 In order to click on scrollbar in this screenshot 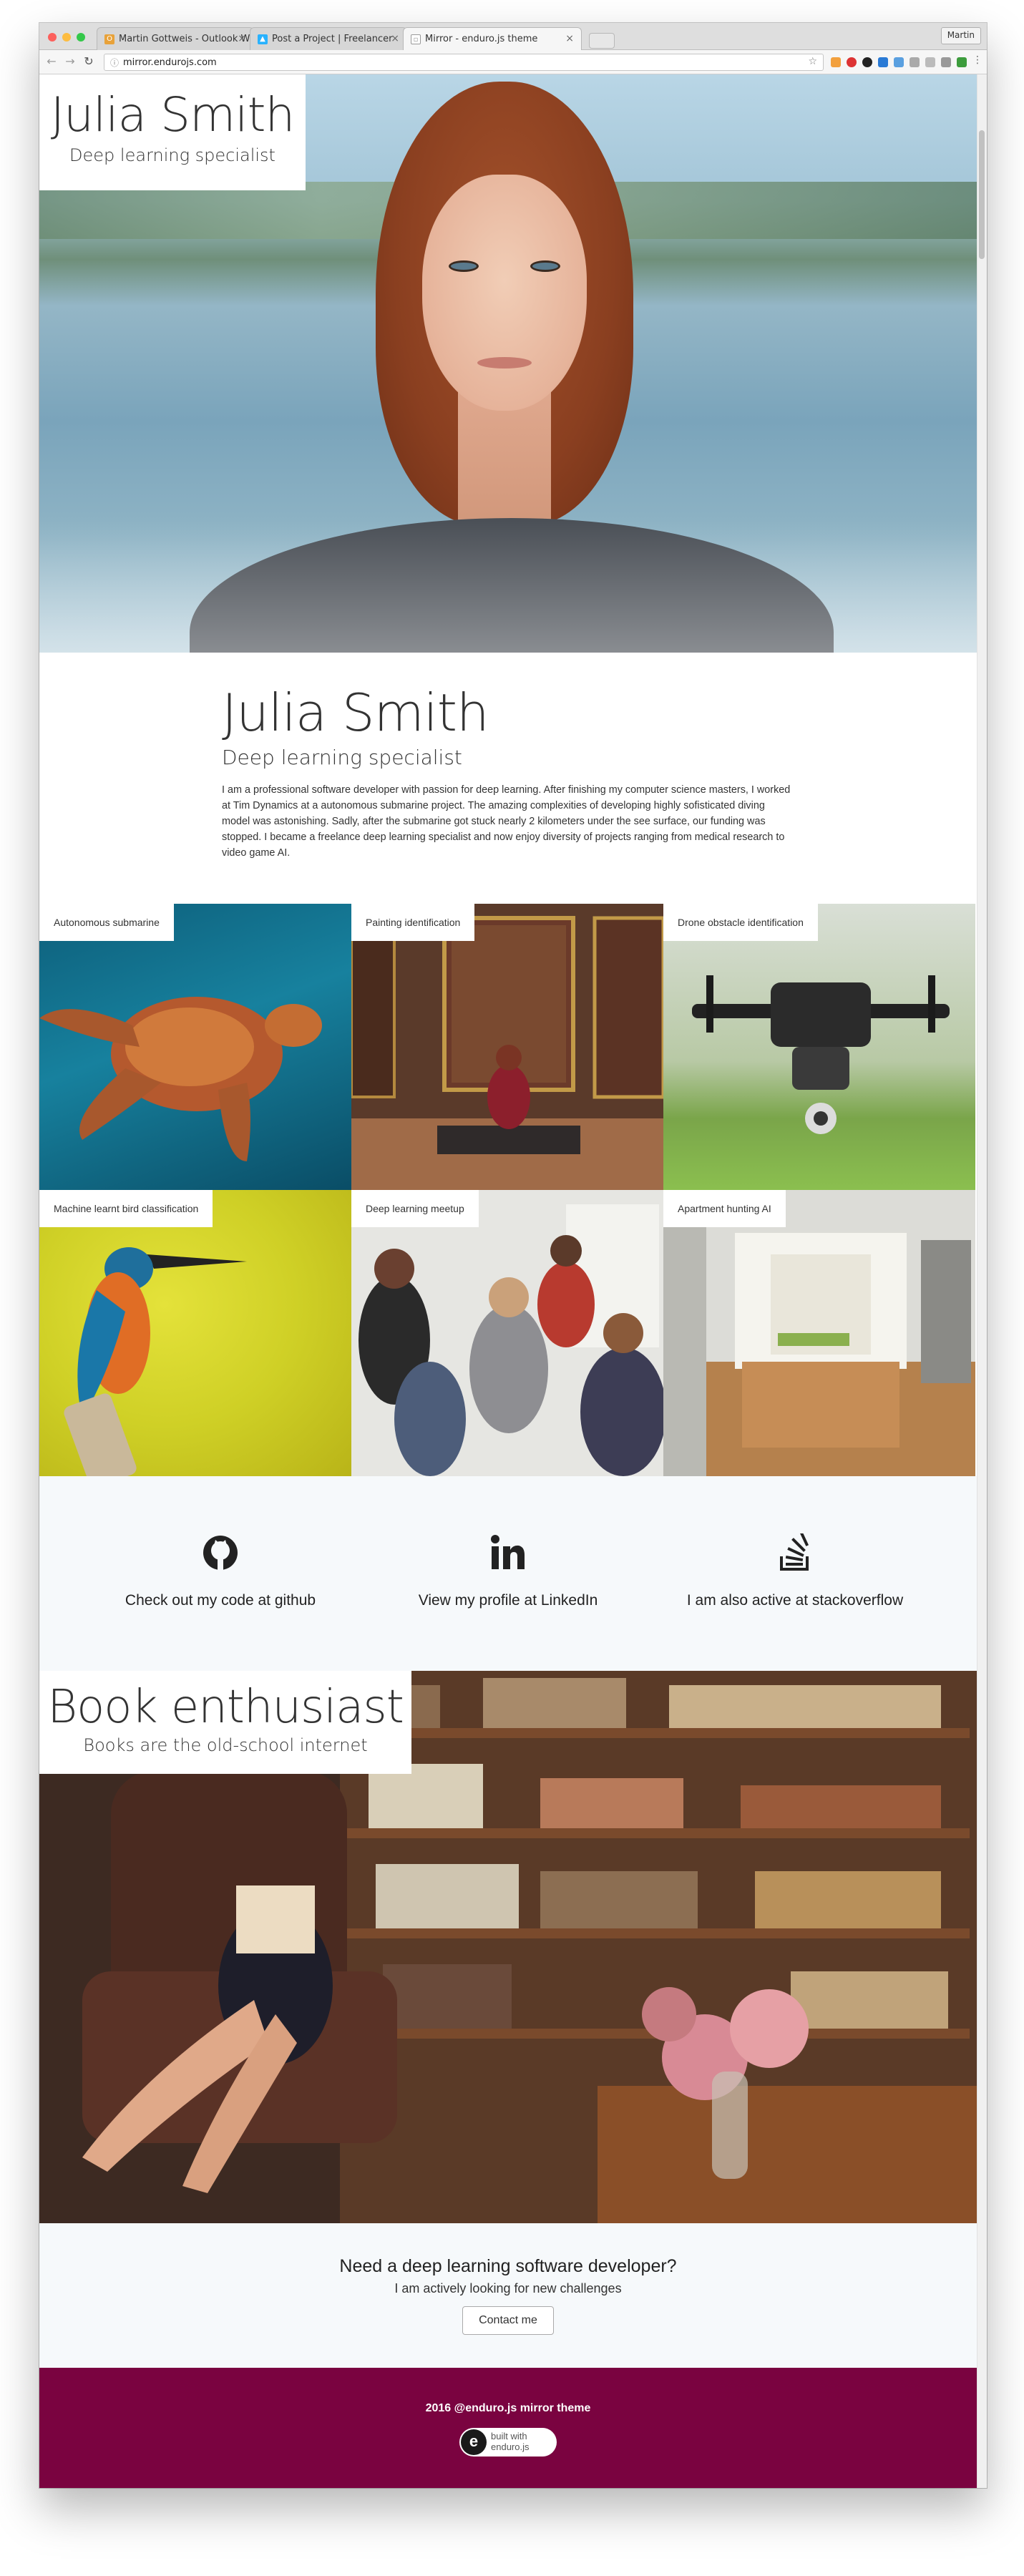, I will do `click(982, 1281)`.